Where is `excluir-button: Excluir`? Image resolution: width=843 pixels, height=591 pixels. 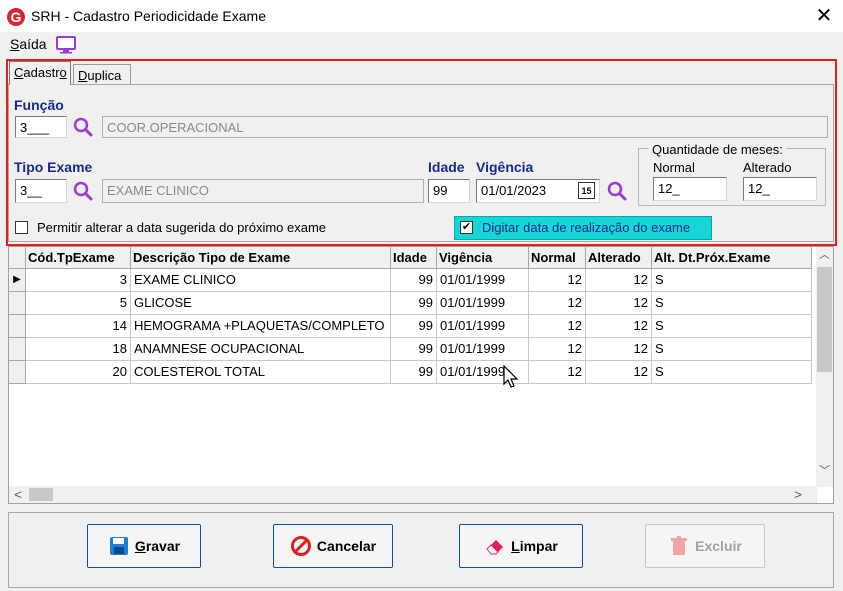 excluir-button: Excluir is located at coordinates (705, 546).